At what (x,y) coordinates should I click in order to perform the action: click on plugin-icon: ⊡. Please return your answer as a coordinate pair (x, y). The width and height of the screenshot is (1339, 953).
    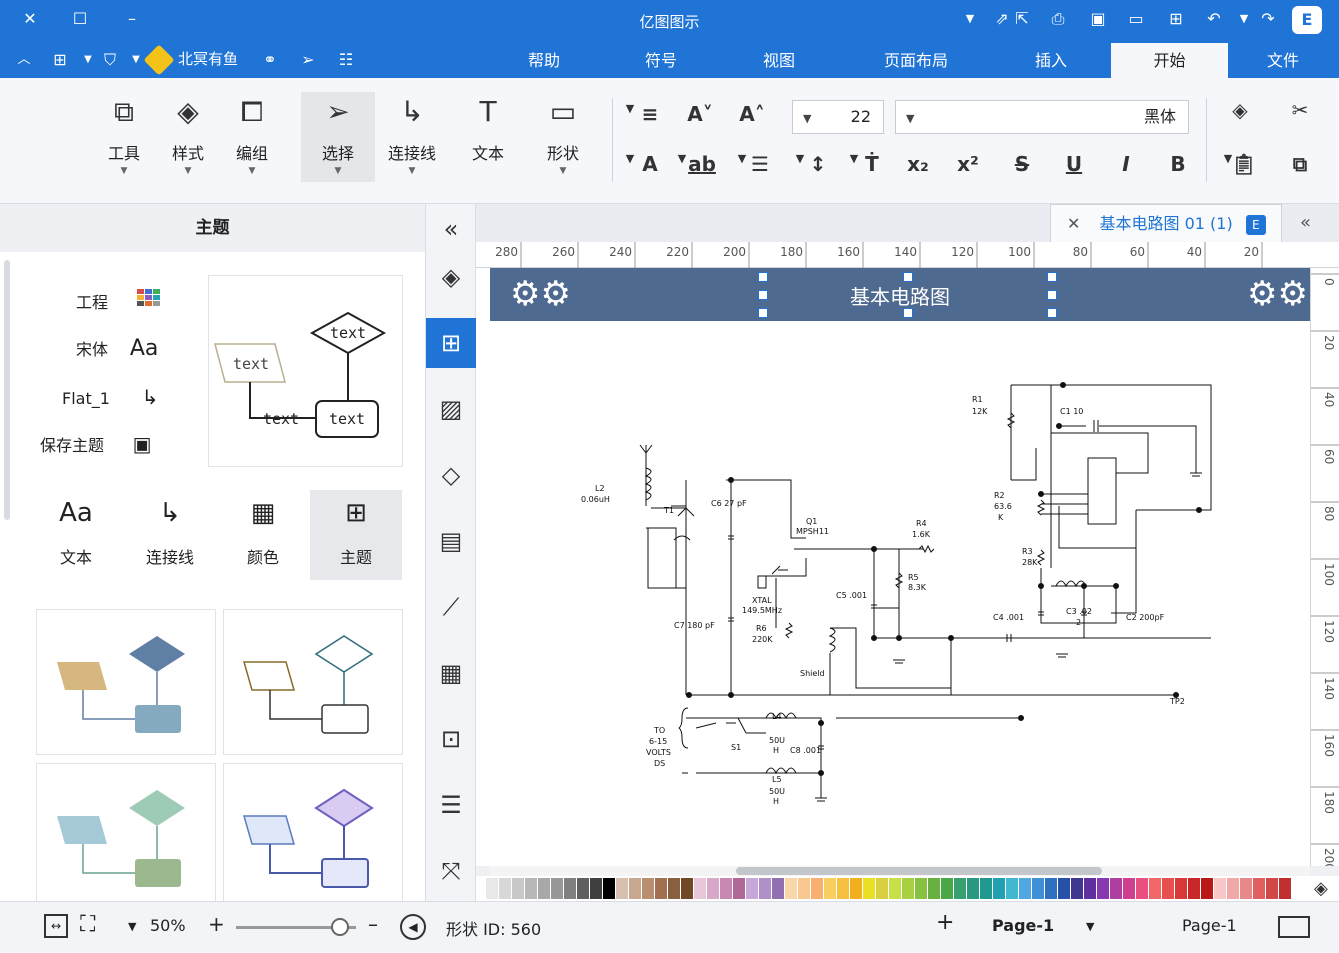
    Looking at the image, I should click on (451, 739).